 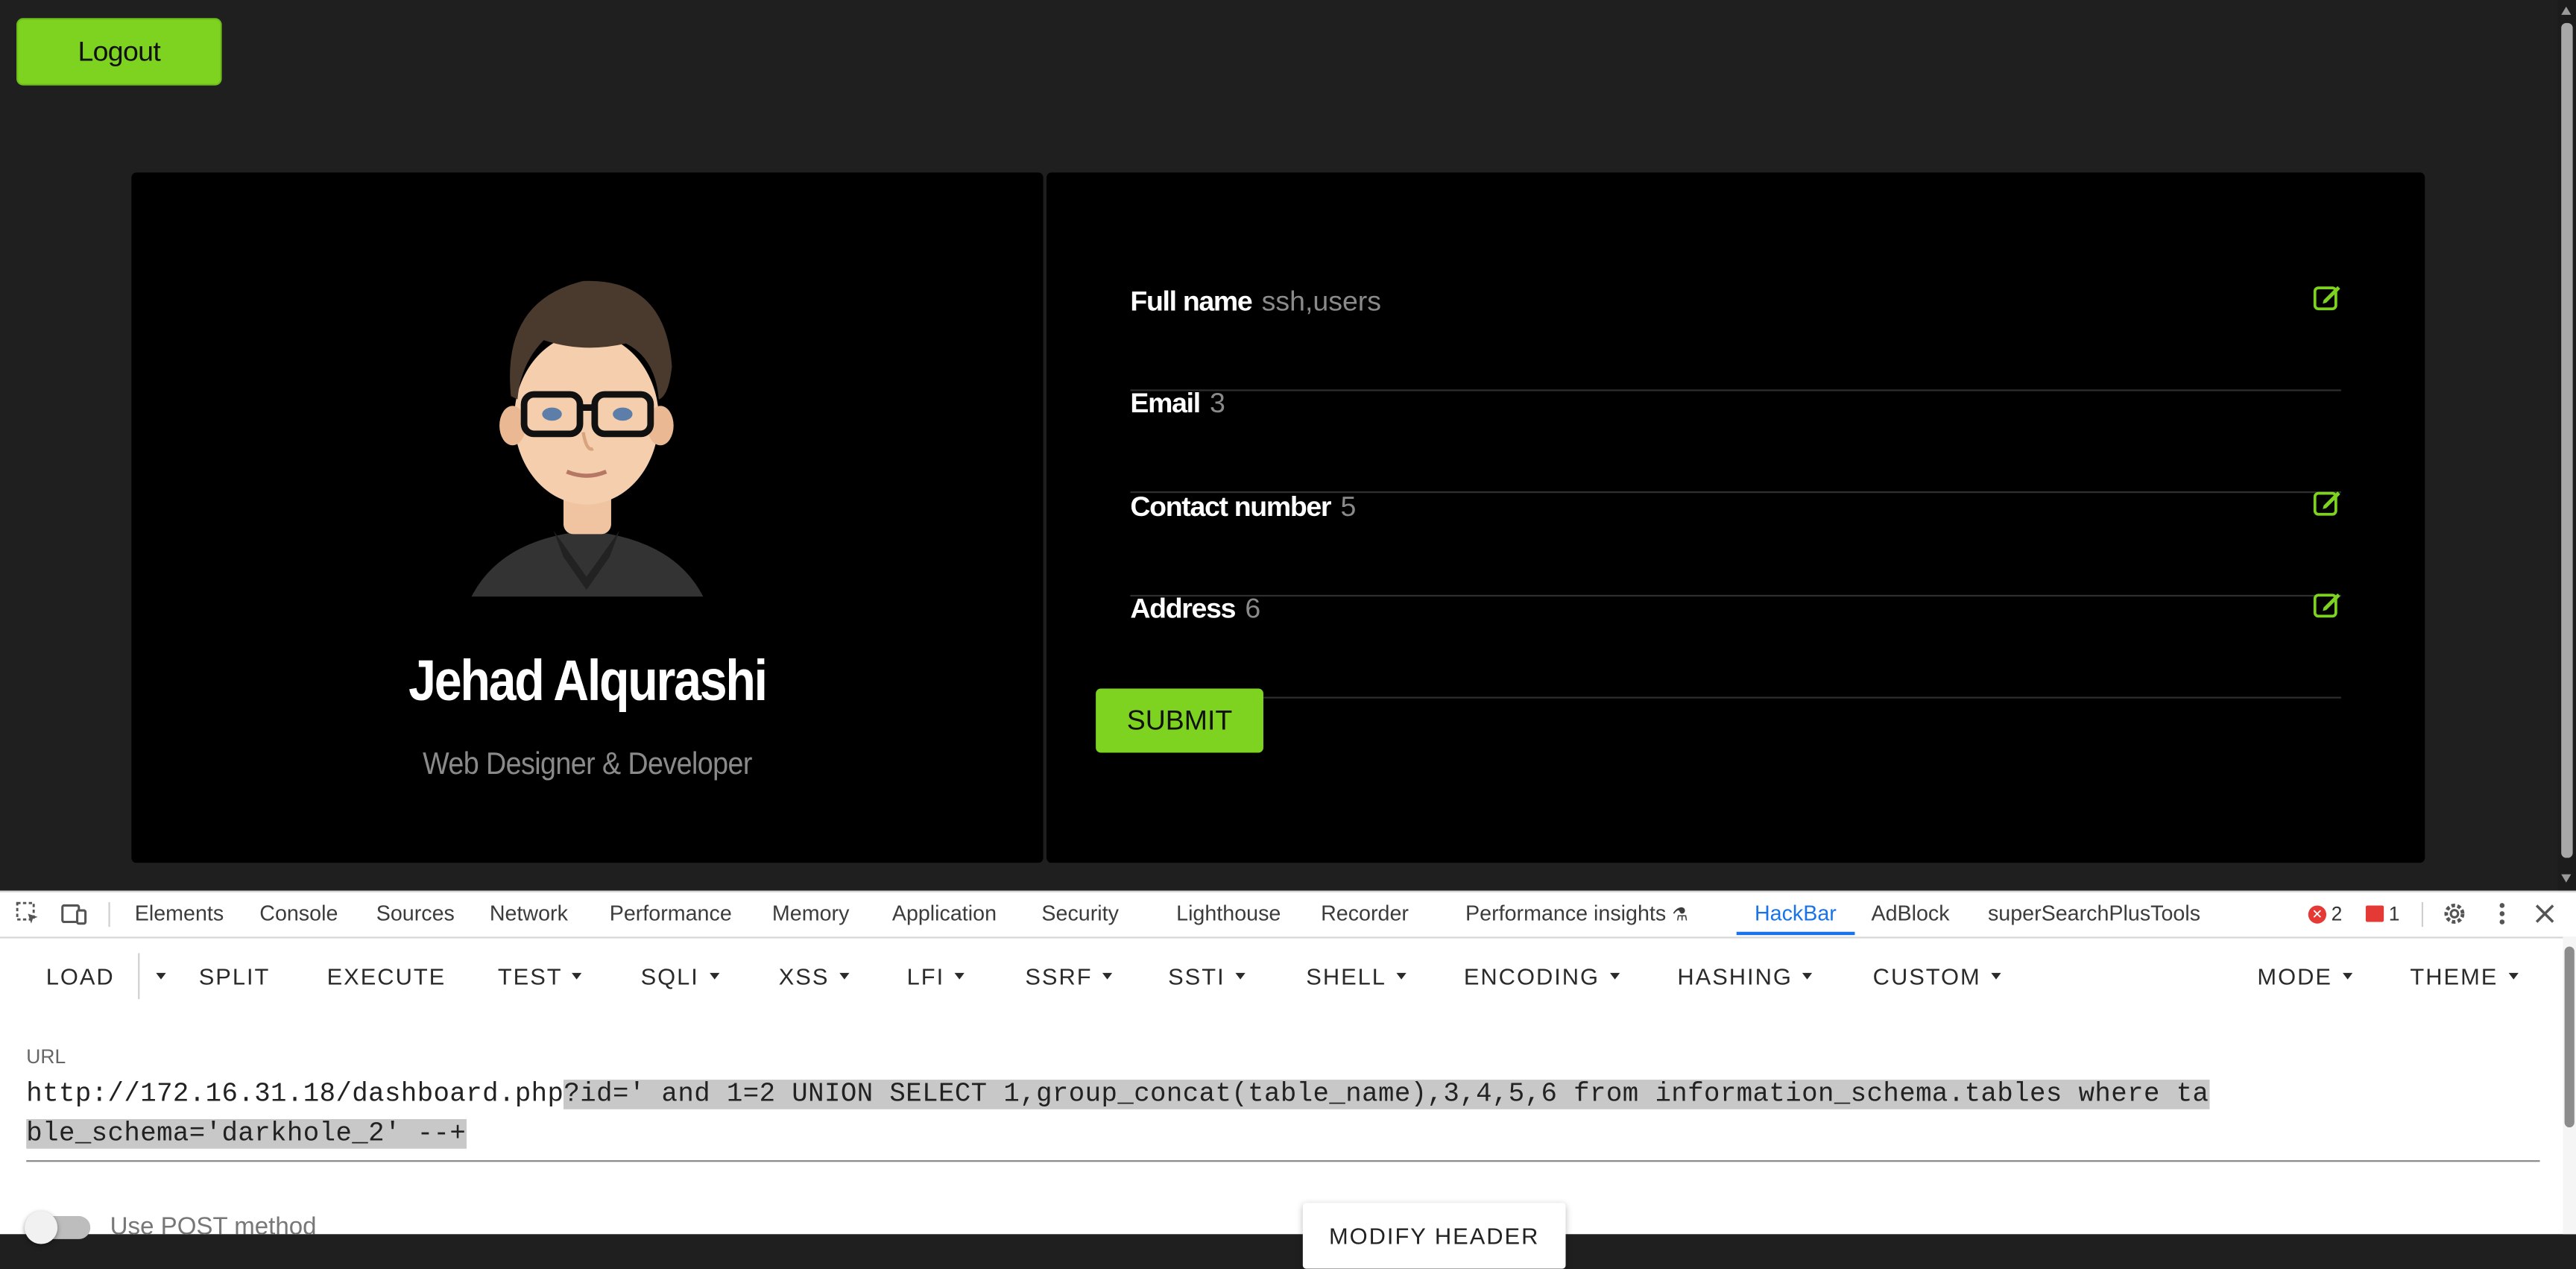 I want to click on tab-hackbar: HackBar, so click(x=1795, y=914).